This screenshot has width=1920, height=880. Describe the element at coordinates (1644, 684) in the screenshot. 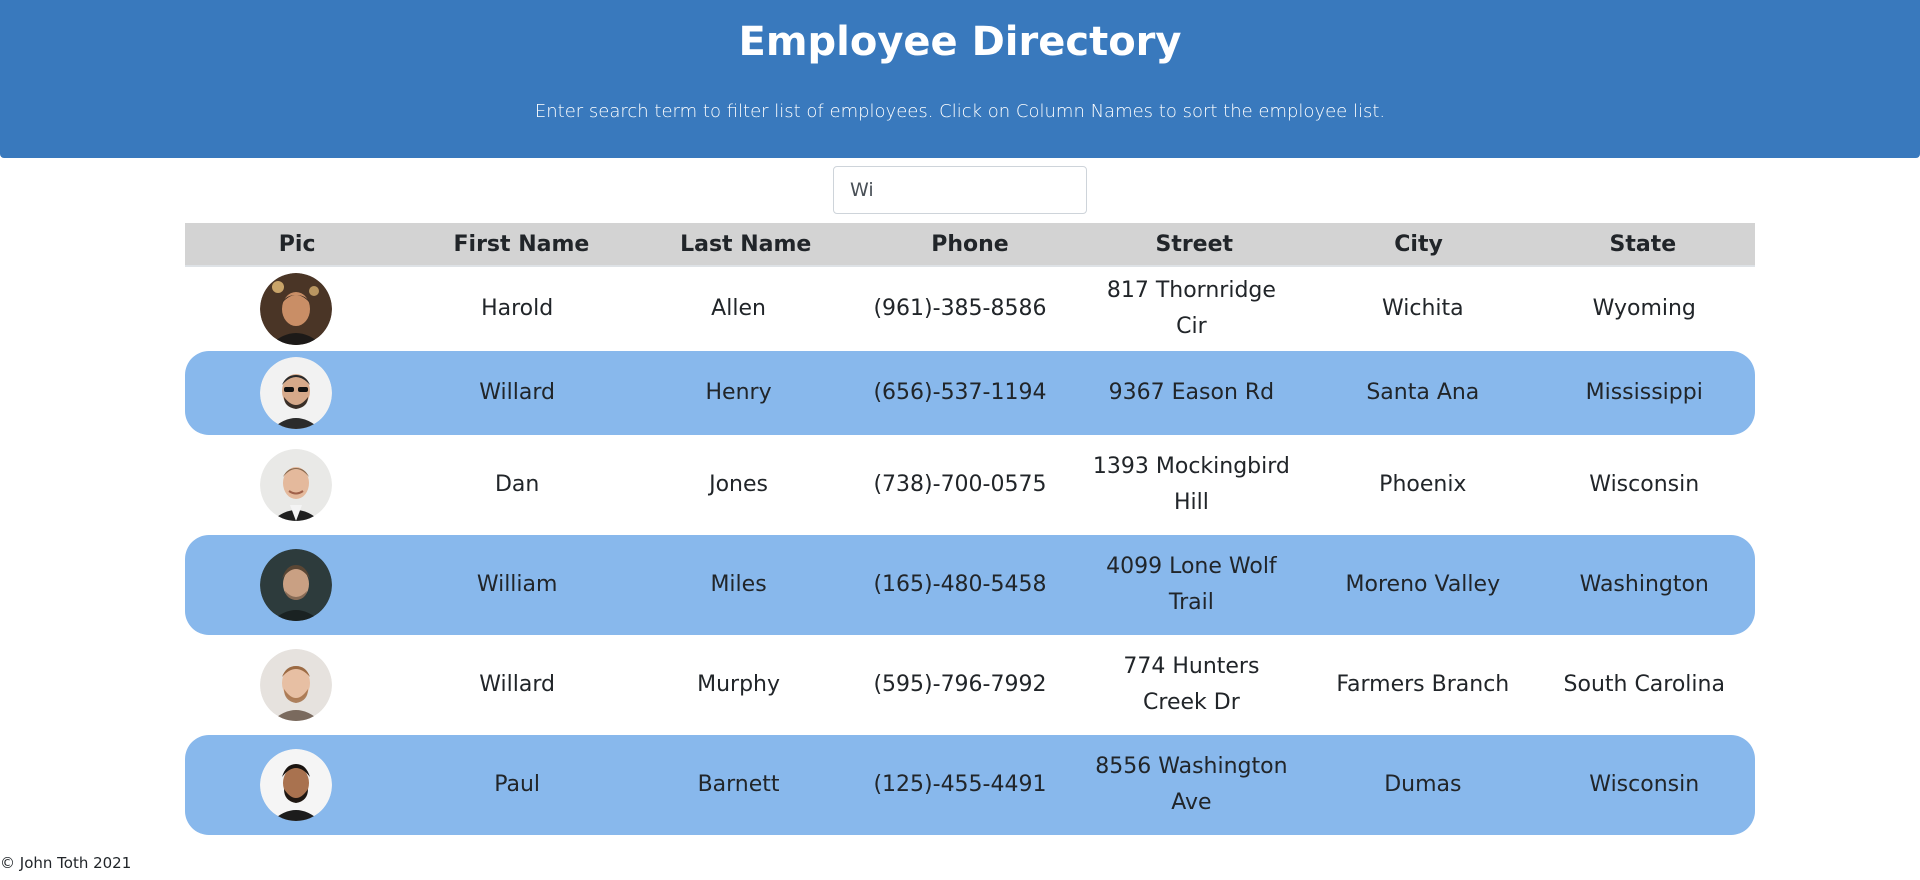

I see `state-cell: South Carolina` at that location.